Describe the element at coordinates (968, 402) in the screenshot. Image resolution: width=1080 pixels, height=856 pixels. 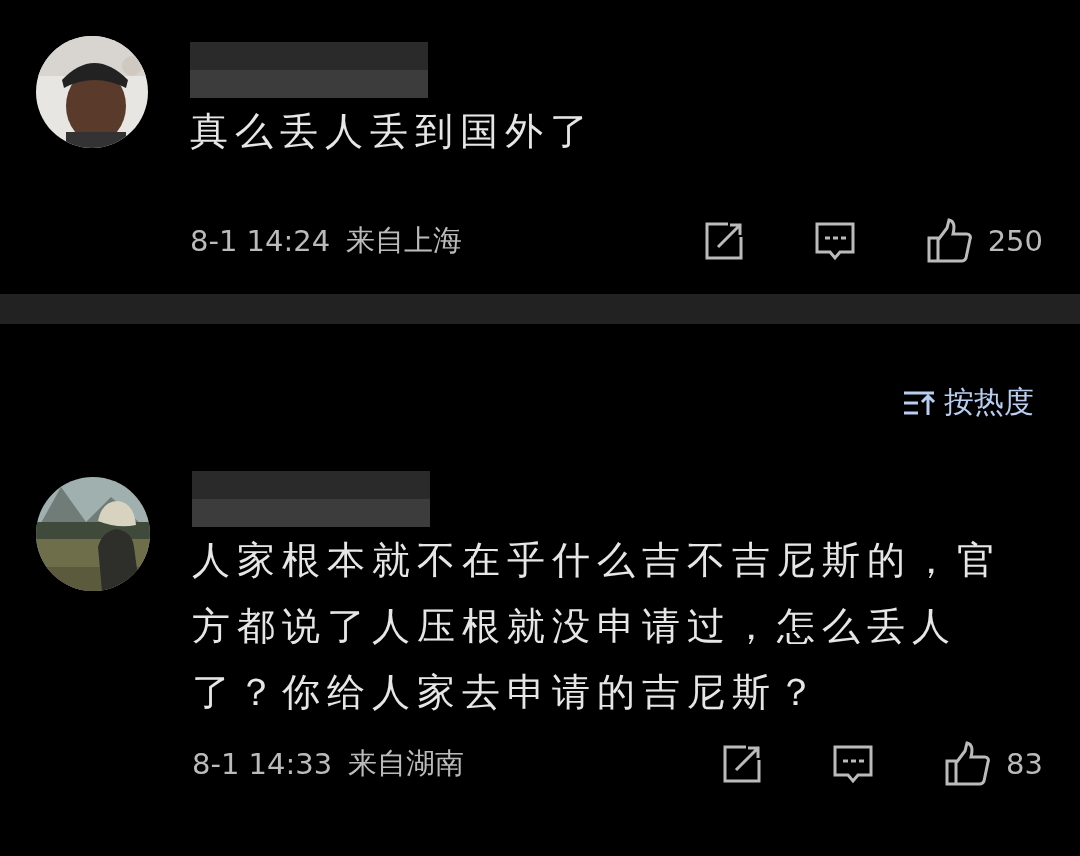
I see `sort-button: 按热度` at that location.